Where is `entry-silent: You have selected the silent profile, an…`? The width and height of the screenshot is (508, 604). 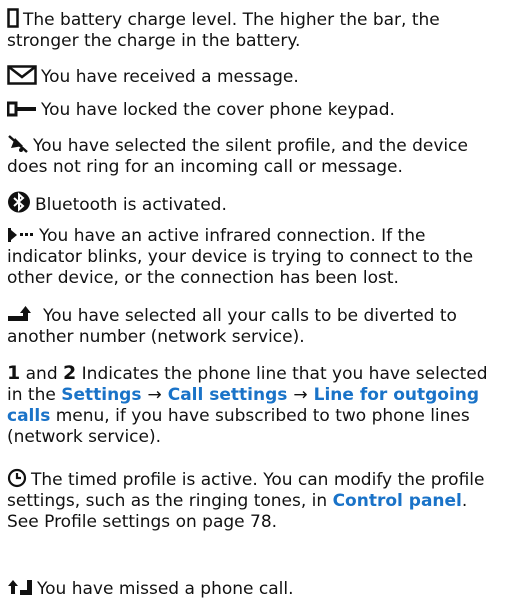
entry-silent: You have selected the silent profile, an… is located at coordinates (254, 156).